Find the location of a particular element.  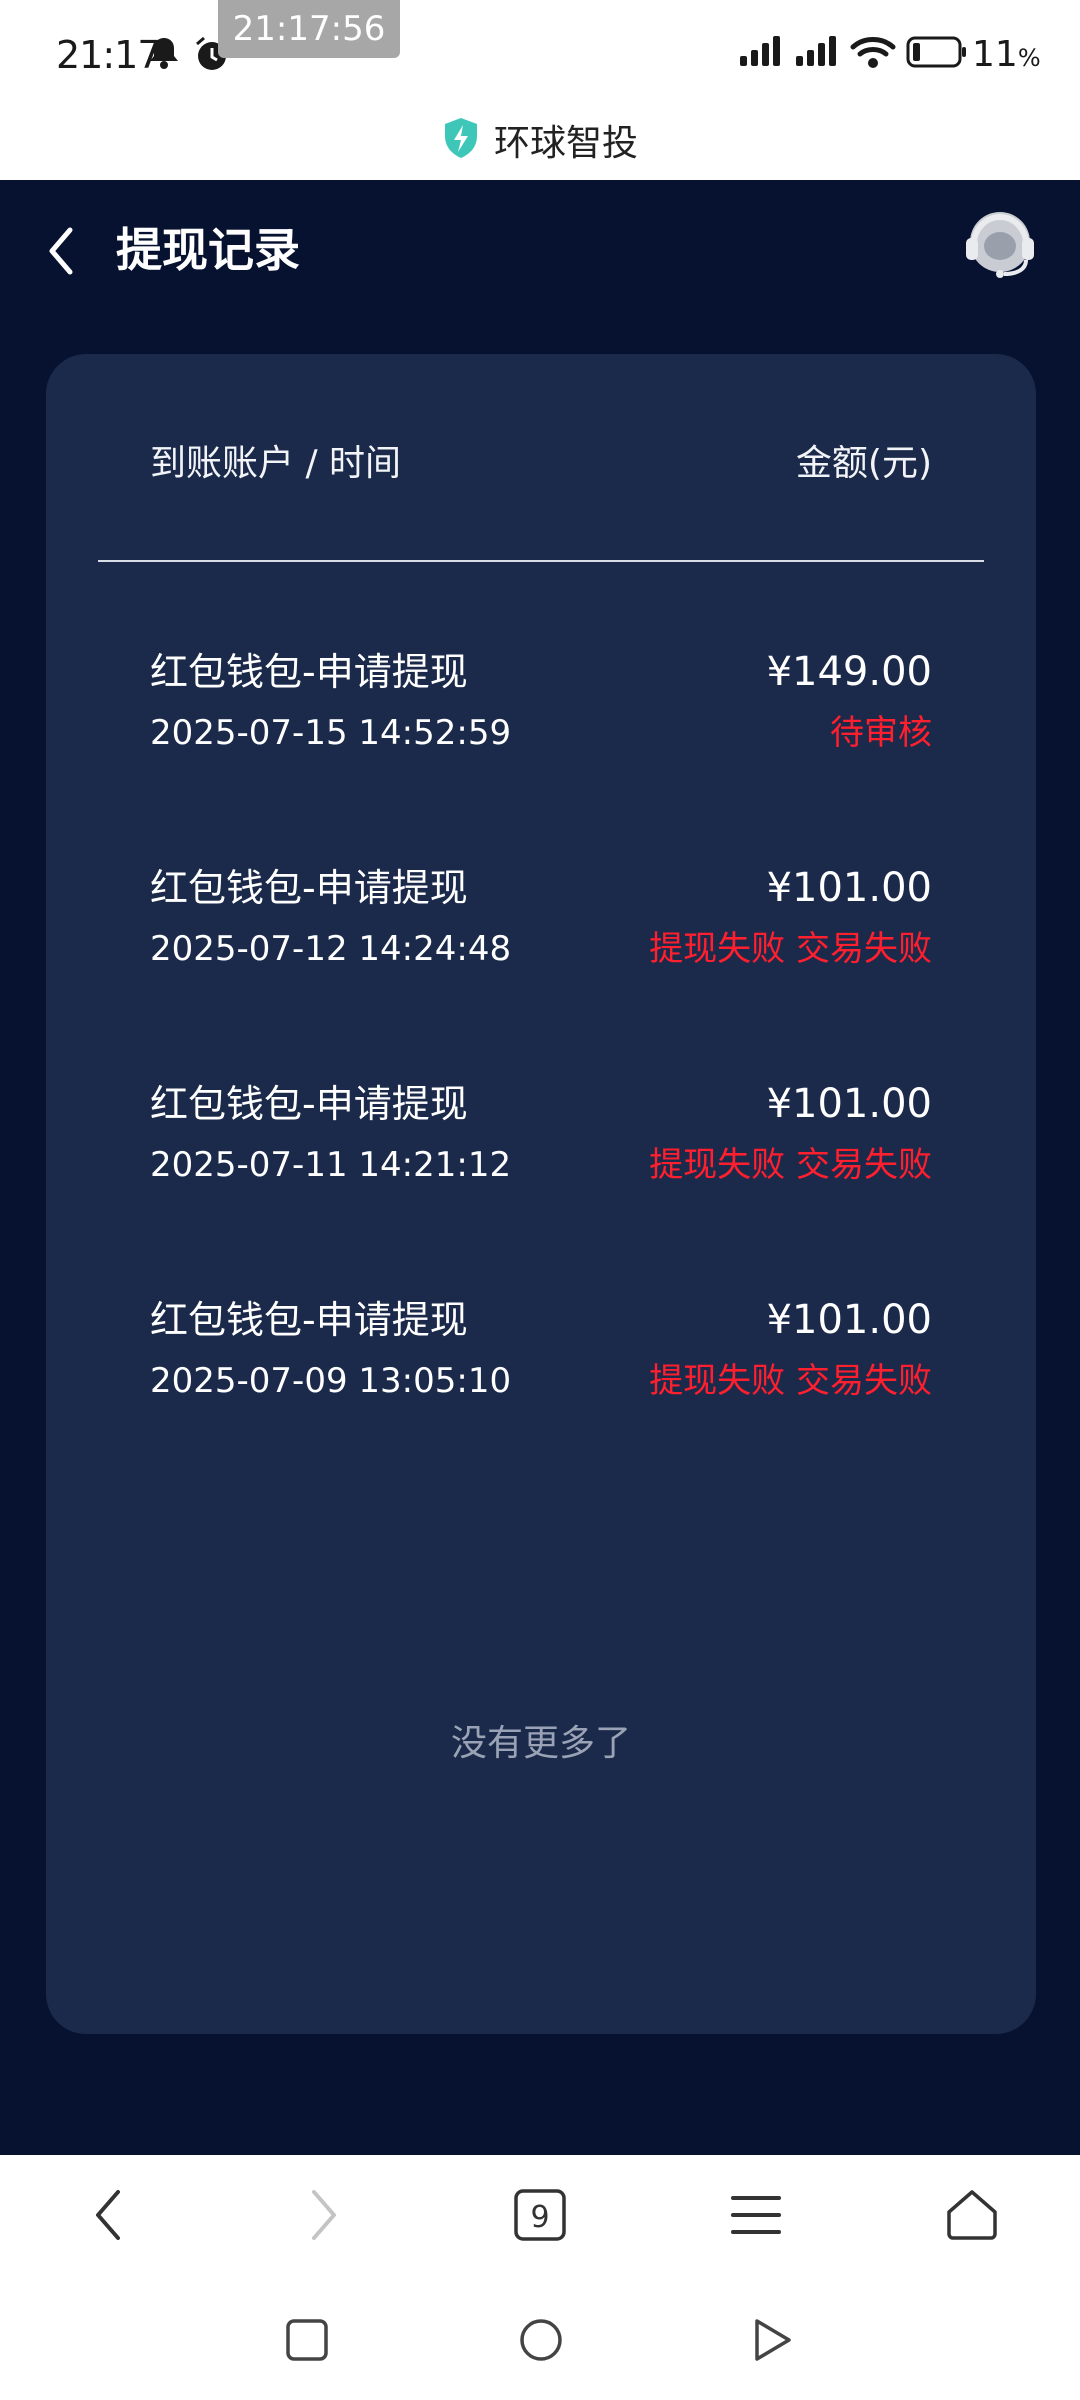

status-time: 21:17 is located at coordinates (109, 55).